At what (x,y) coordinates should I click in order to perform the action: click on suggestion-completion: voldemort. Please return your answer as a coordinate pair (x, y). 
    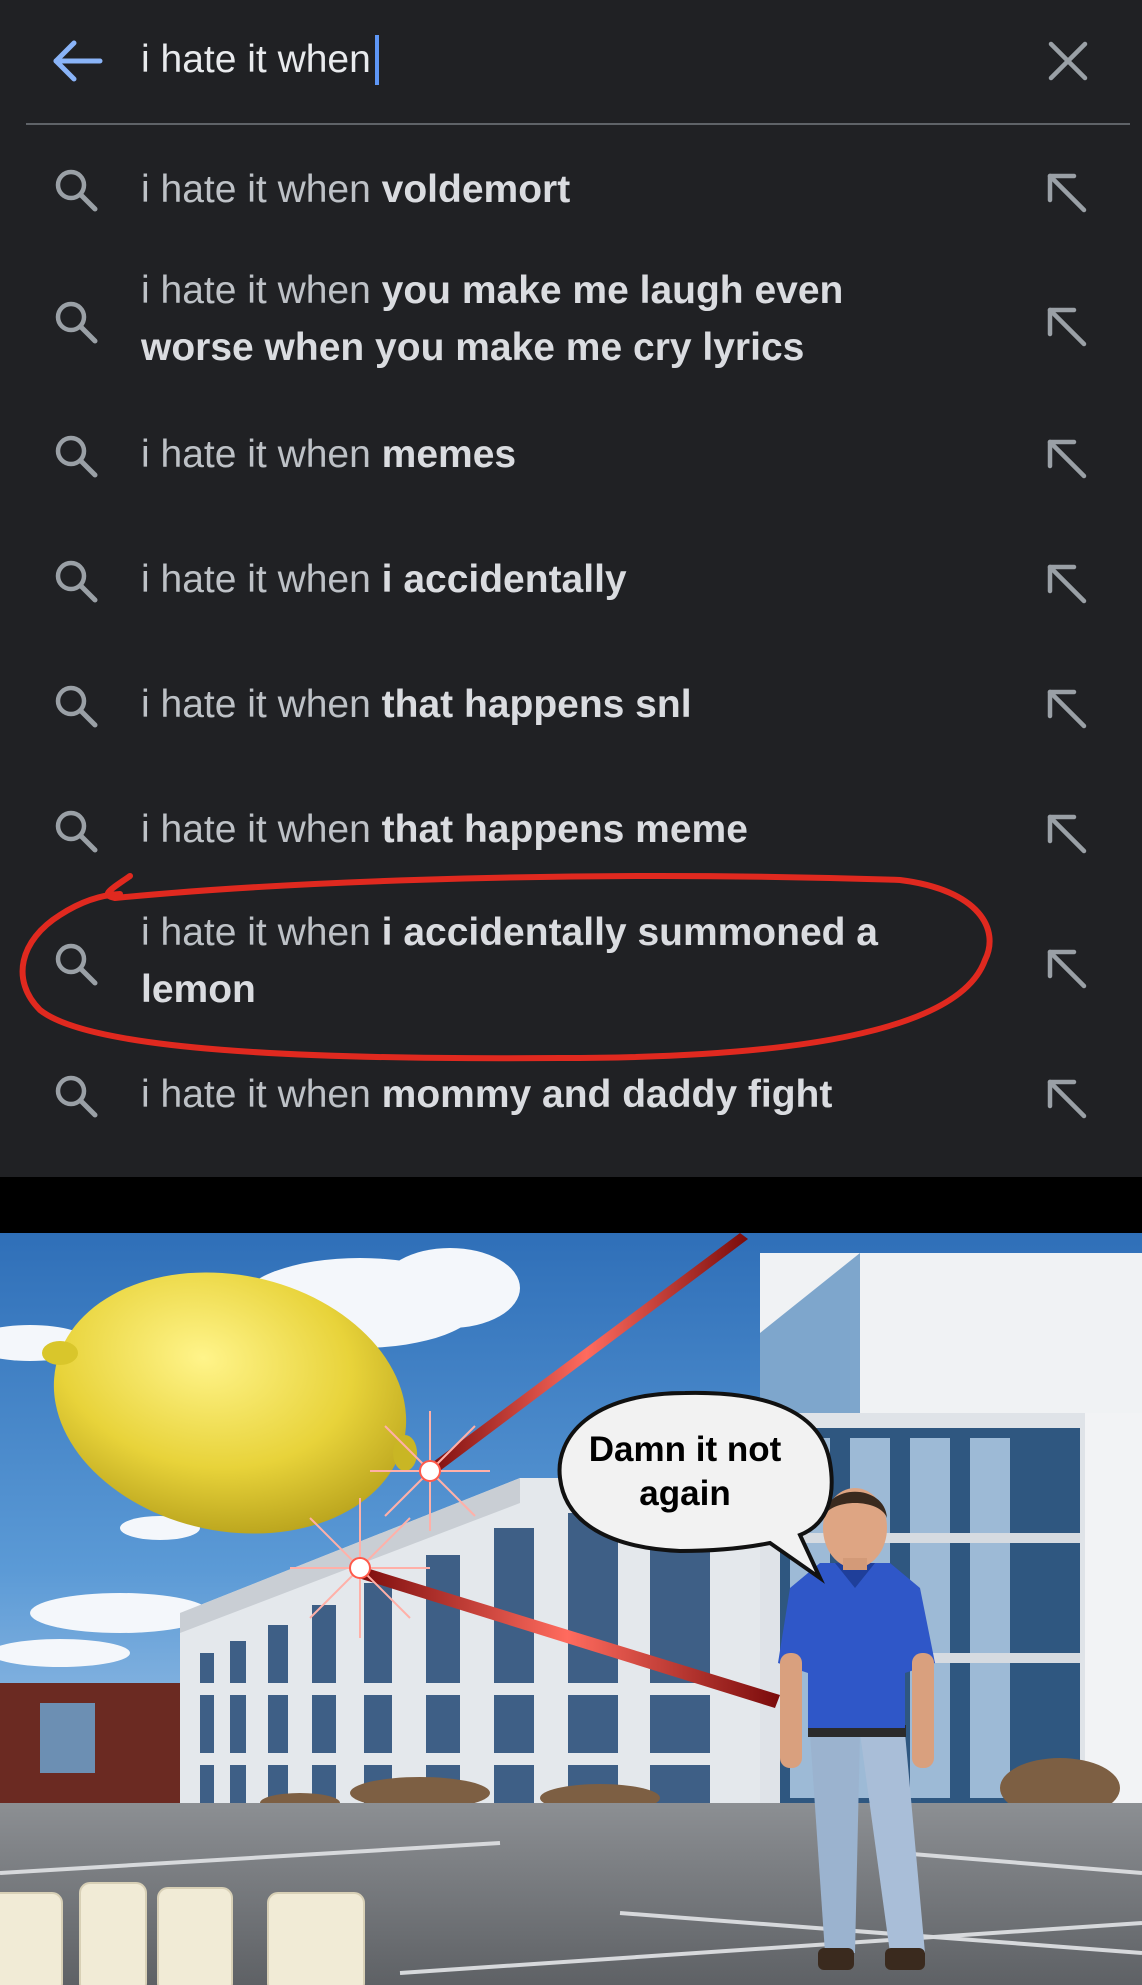
    Looking at the image, I should click on (476, 189).